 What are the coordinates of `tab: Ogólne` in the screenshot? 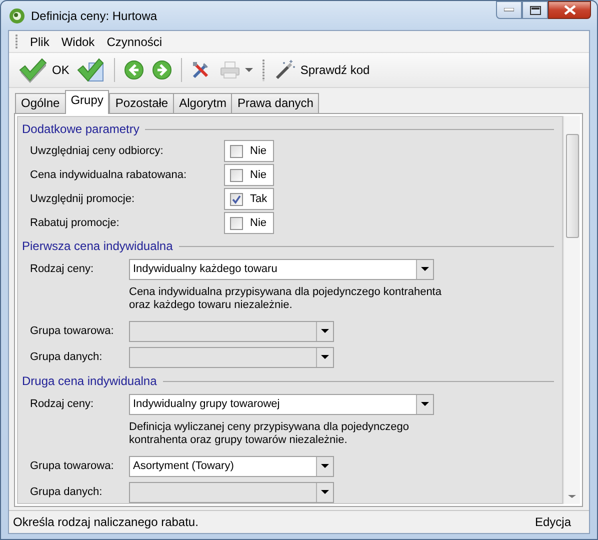 It's located at (40, 103).